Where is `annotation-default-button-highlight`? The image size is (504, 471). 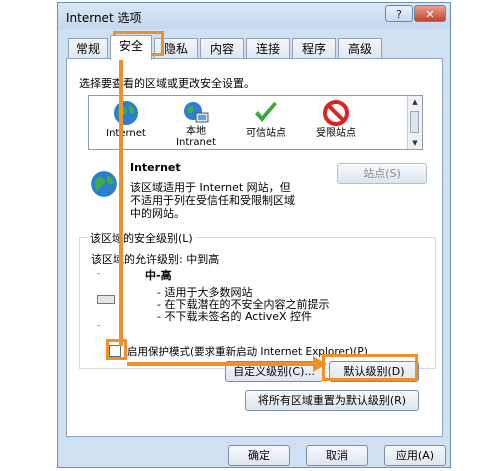 annotation-default-button-highlight is located at coordinates (370, 367).